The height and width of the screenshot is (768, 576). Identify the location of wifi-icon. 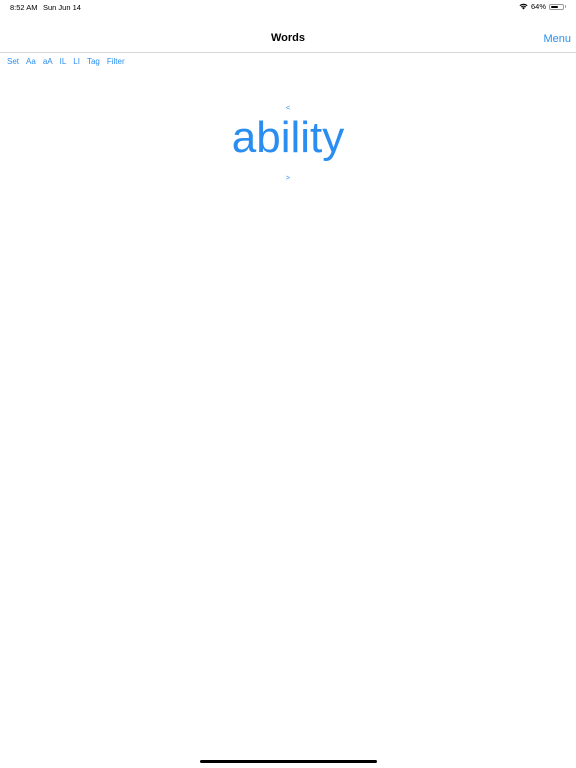
(523, 6).